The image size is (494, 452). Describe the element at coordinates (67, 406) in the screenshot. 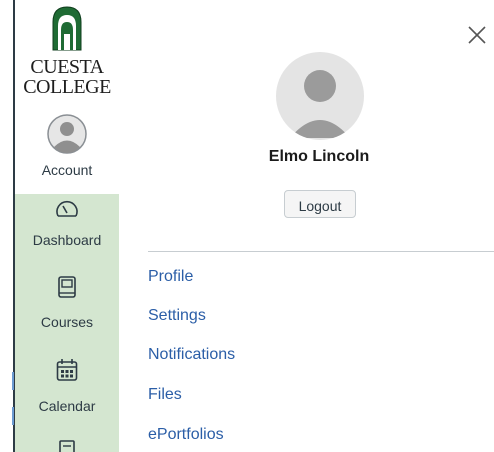

I see `nav-label-calendar: Calendar` at that location.